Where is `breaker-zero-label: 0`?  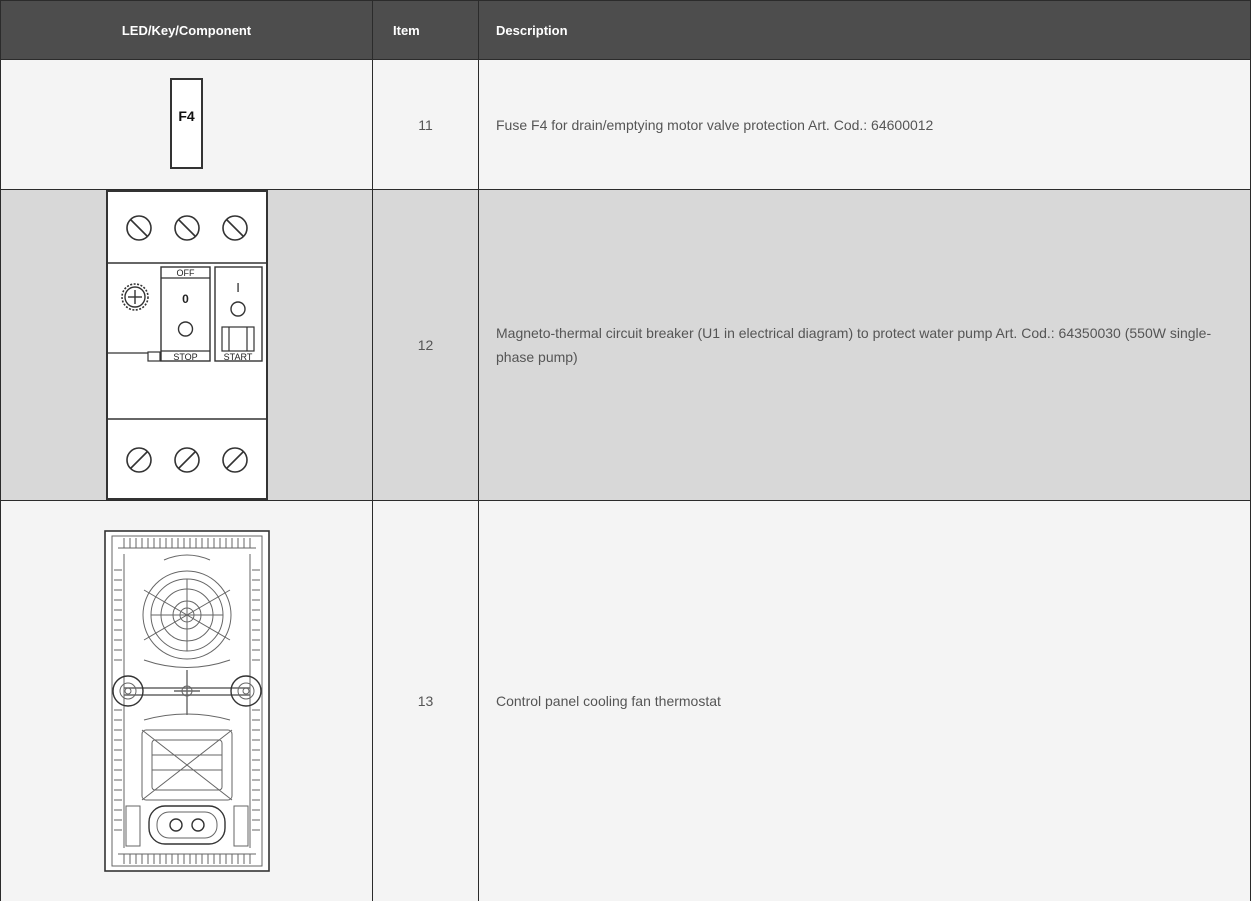
breaker-zero-label: 0 is located at coordinates (185, 299).